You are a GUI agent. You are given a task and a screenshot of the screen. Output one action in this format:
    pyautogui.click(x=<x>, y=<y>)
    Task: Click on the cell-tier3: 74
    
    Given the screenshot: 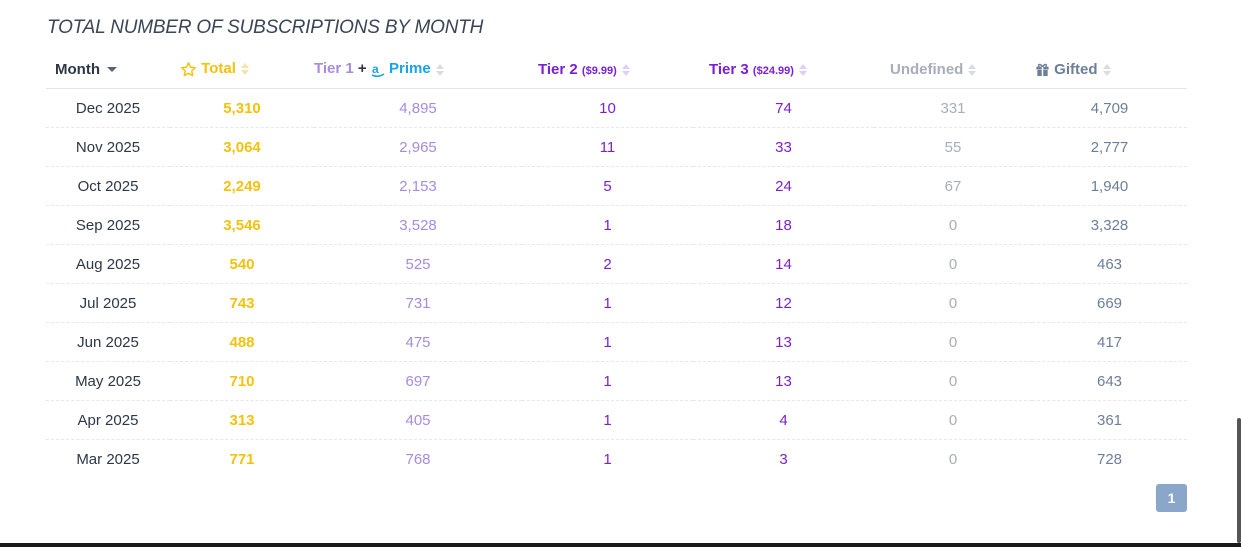 What is the action you would take?
    pyautogui.click(x=783, y=108)
    